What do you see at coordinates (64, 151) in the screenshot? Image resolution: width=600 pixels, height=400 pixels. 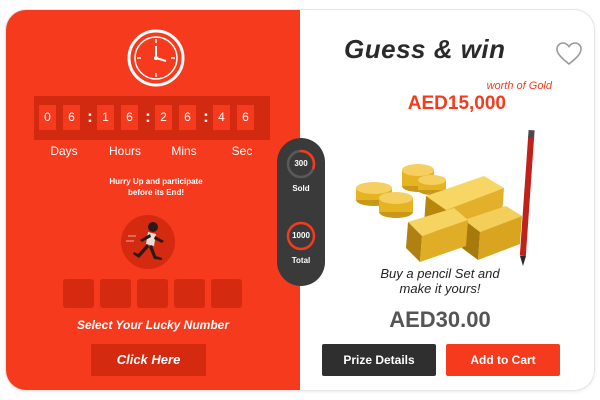 I see `days-label: Days` at bounding box center [64, 151].